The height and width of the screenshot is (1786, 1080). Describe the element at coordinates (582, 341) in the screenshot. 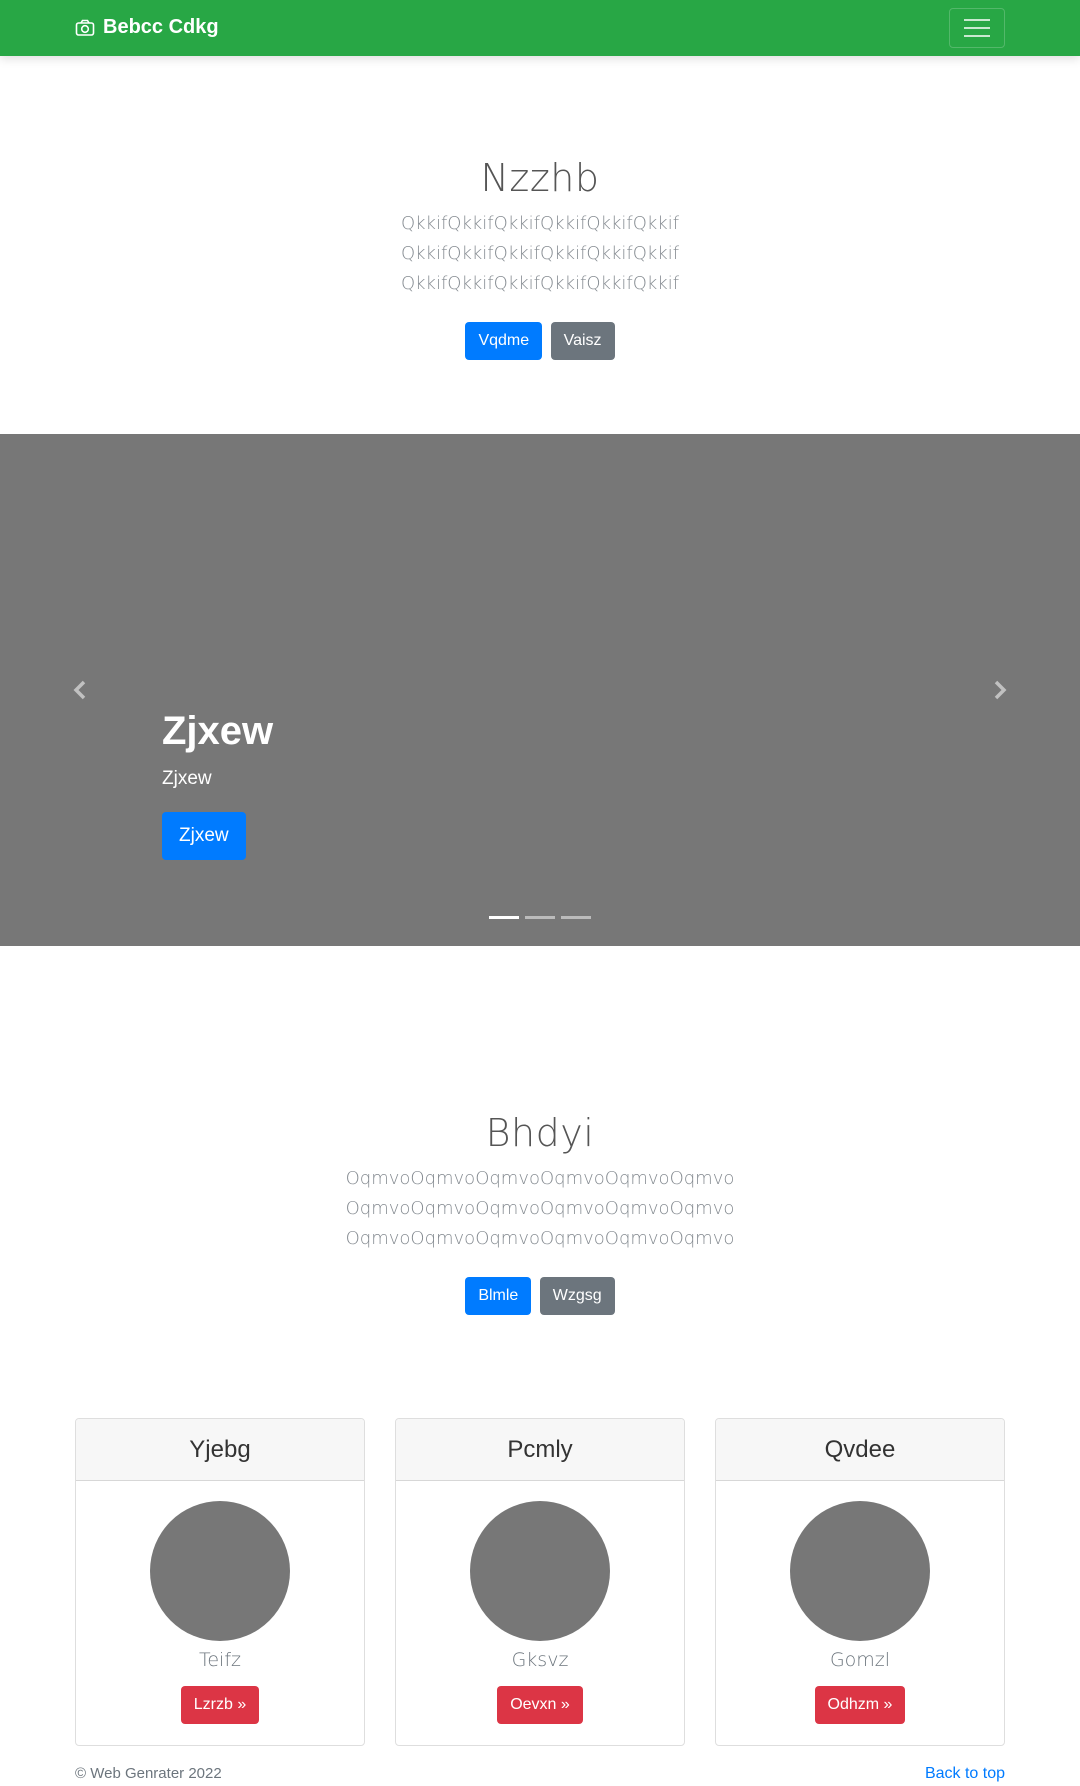

I see `hero-secondary-button: Vaisz` at that location.